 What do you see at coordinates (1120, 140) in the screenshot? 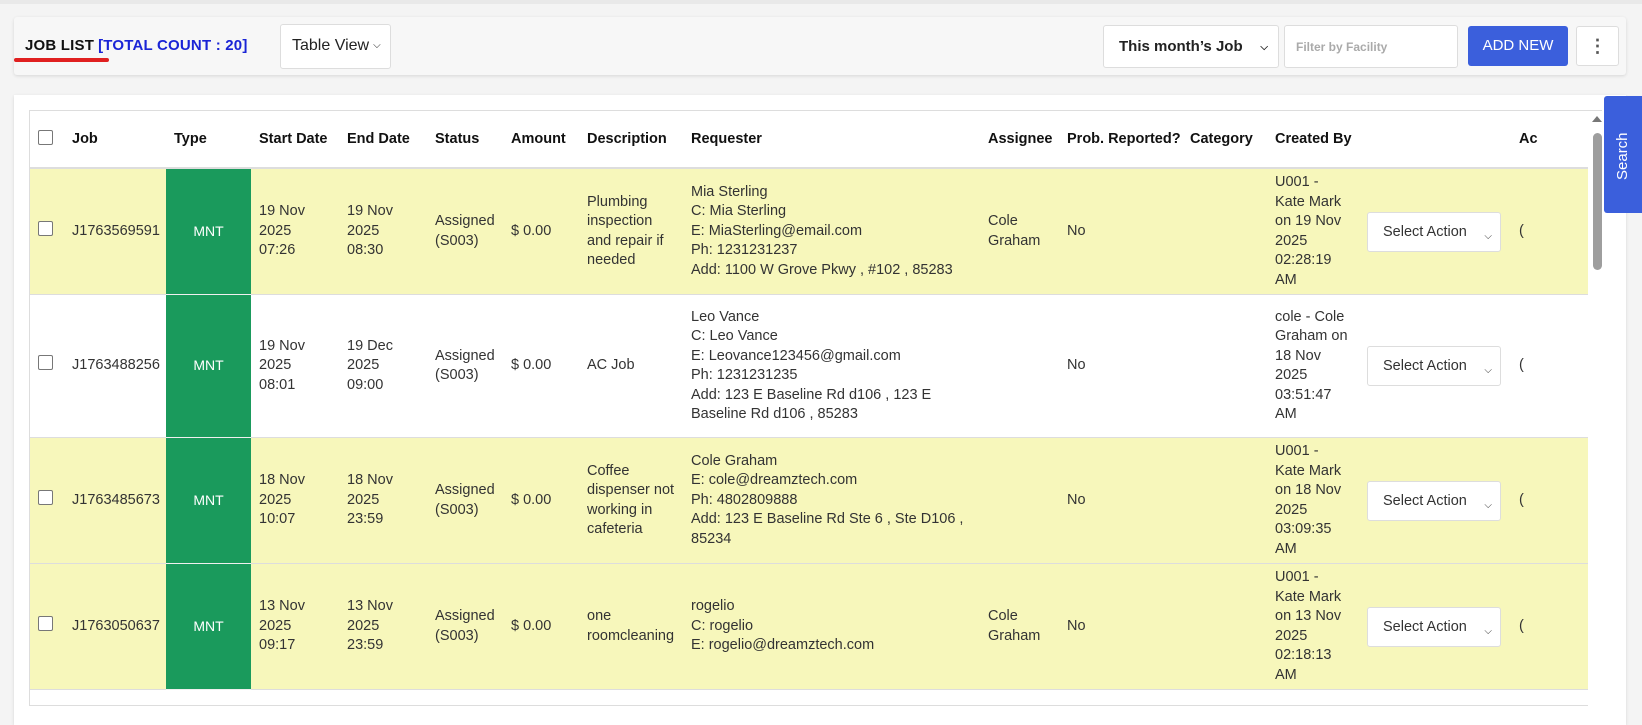
I see `column-header: Prob. Reported?` at bounding box center [1120, 140].